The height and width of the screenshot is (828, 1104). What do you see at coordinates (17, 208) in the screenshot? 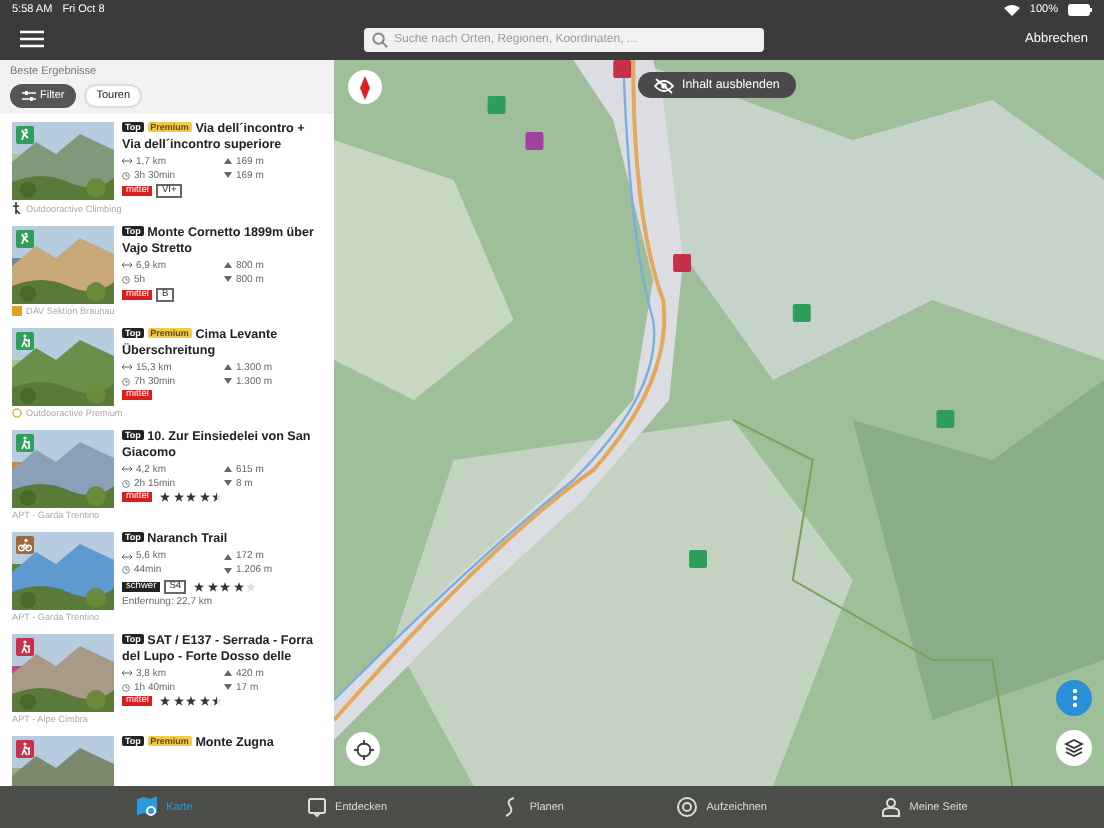
I see `climber-icon` at bounding box center [17, 208].